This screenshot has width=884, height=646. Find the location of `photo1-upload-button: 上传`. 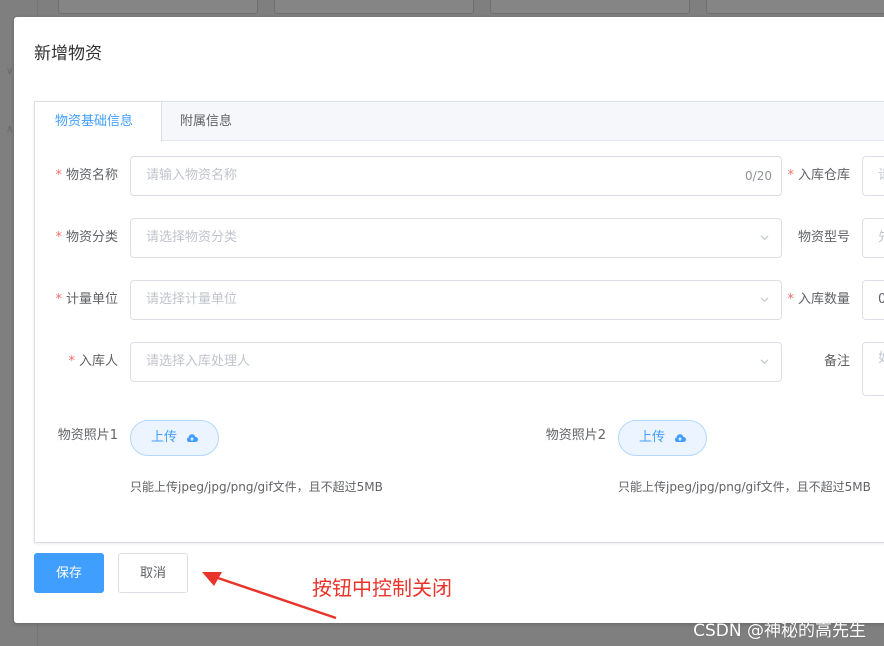

photo1-upload-button: 上传 is located at coordinates (174, 438).